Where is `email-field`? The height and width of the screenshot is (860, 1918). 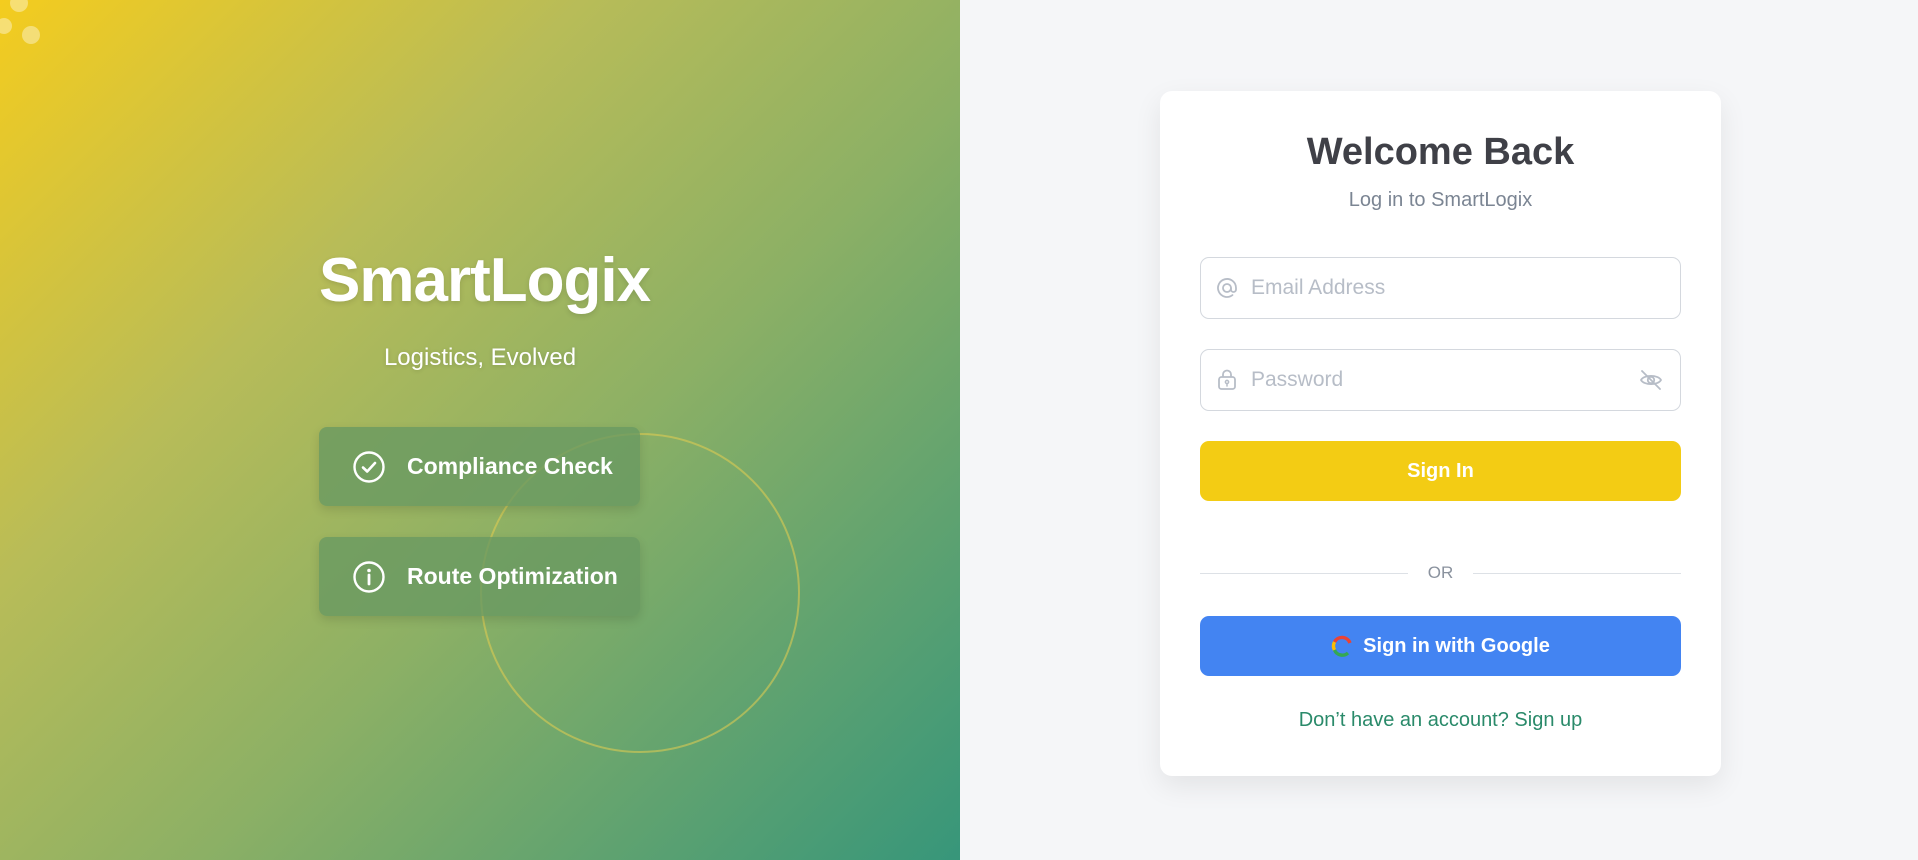
email-field is located at coordinates (1440, 288).